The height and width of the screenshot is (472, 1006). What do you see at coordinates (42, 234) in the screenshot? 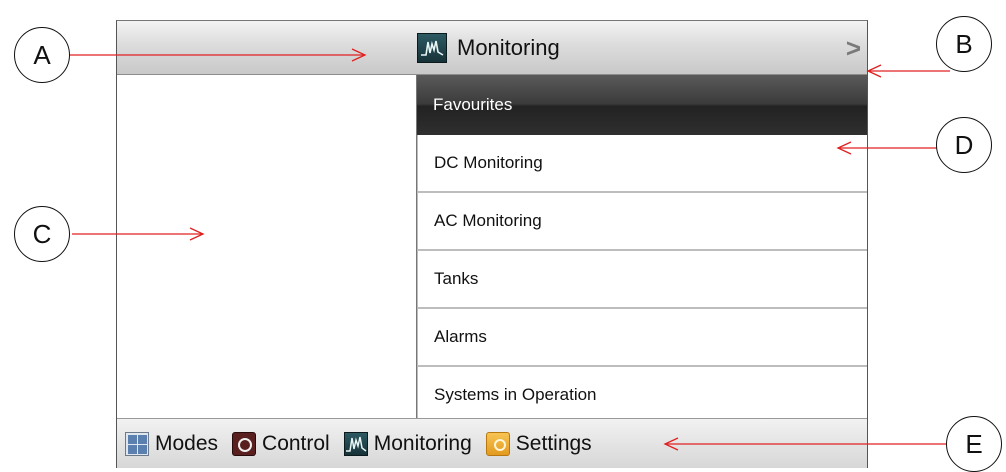
I see `callout-c: C` at bounding box center [42, 234].